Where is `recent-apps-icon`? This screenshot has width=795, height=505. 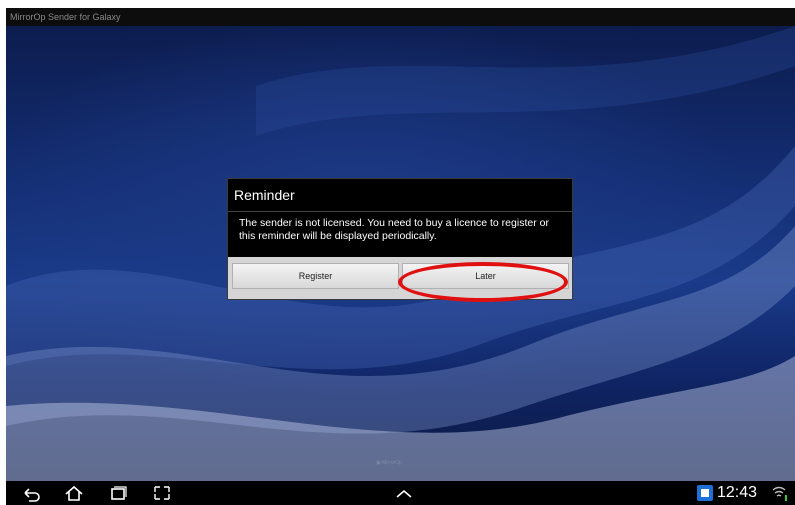 recent-apps-icon is located at coordinates (118, 493).